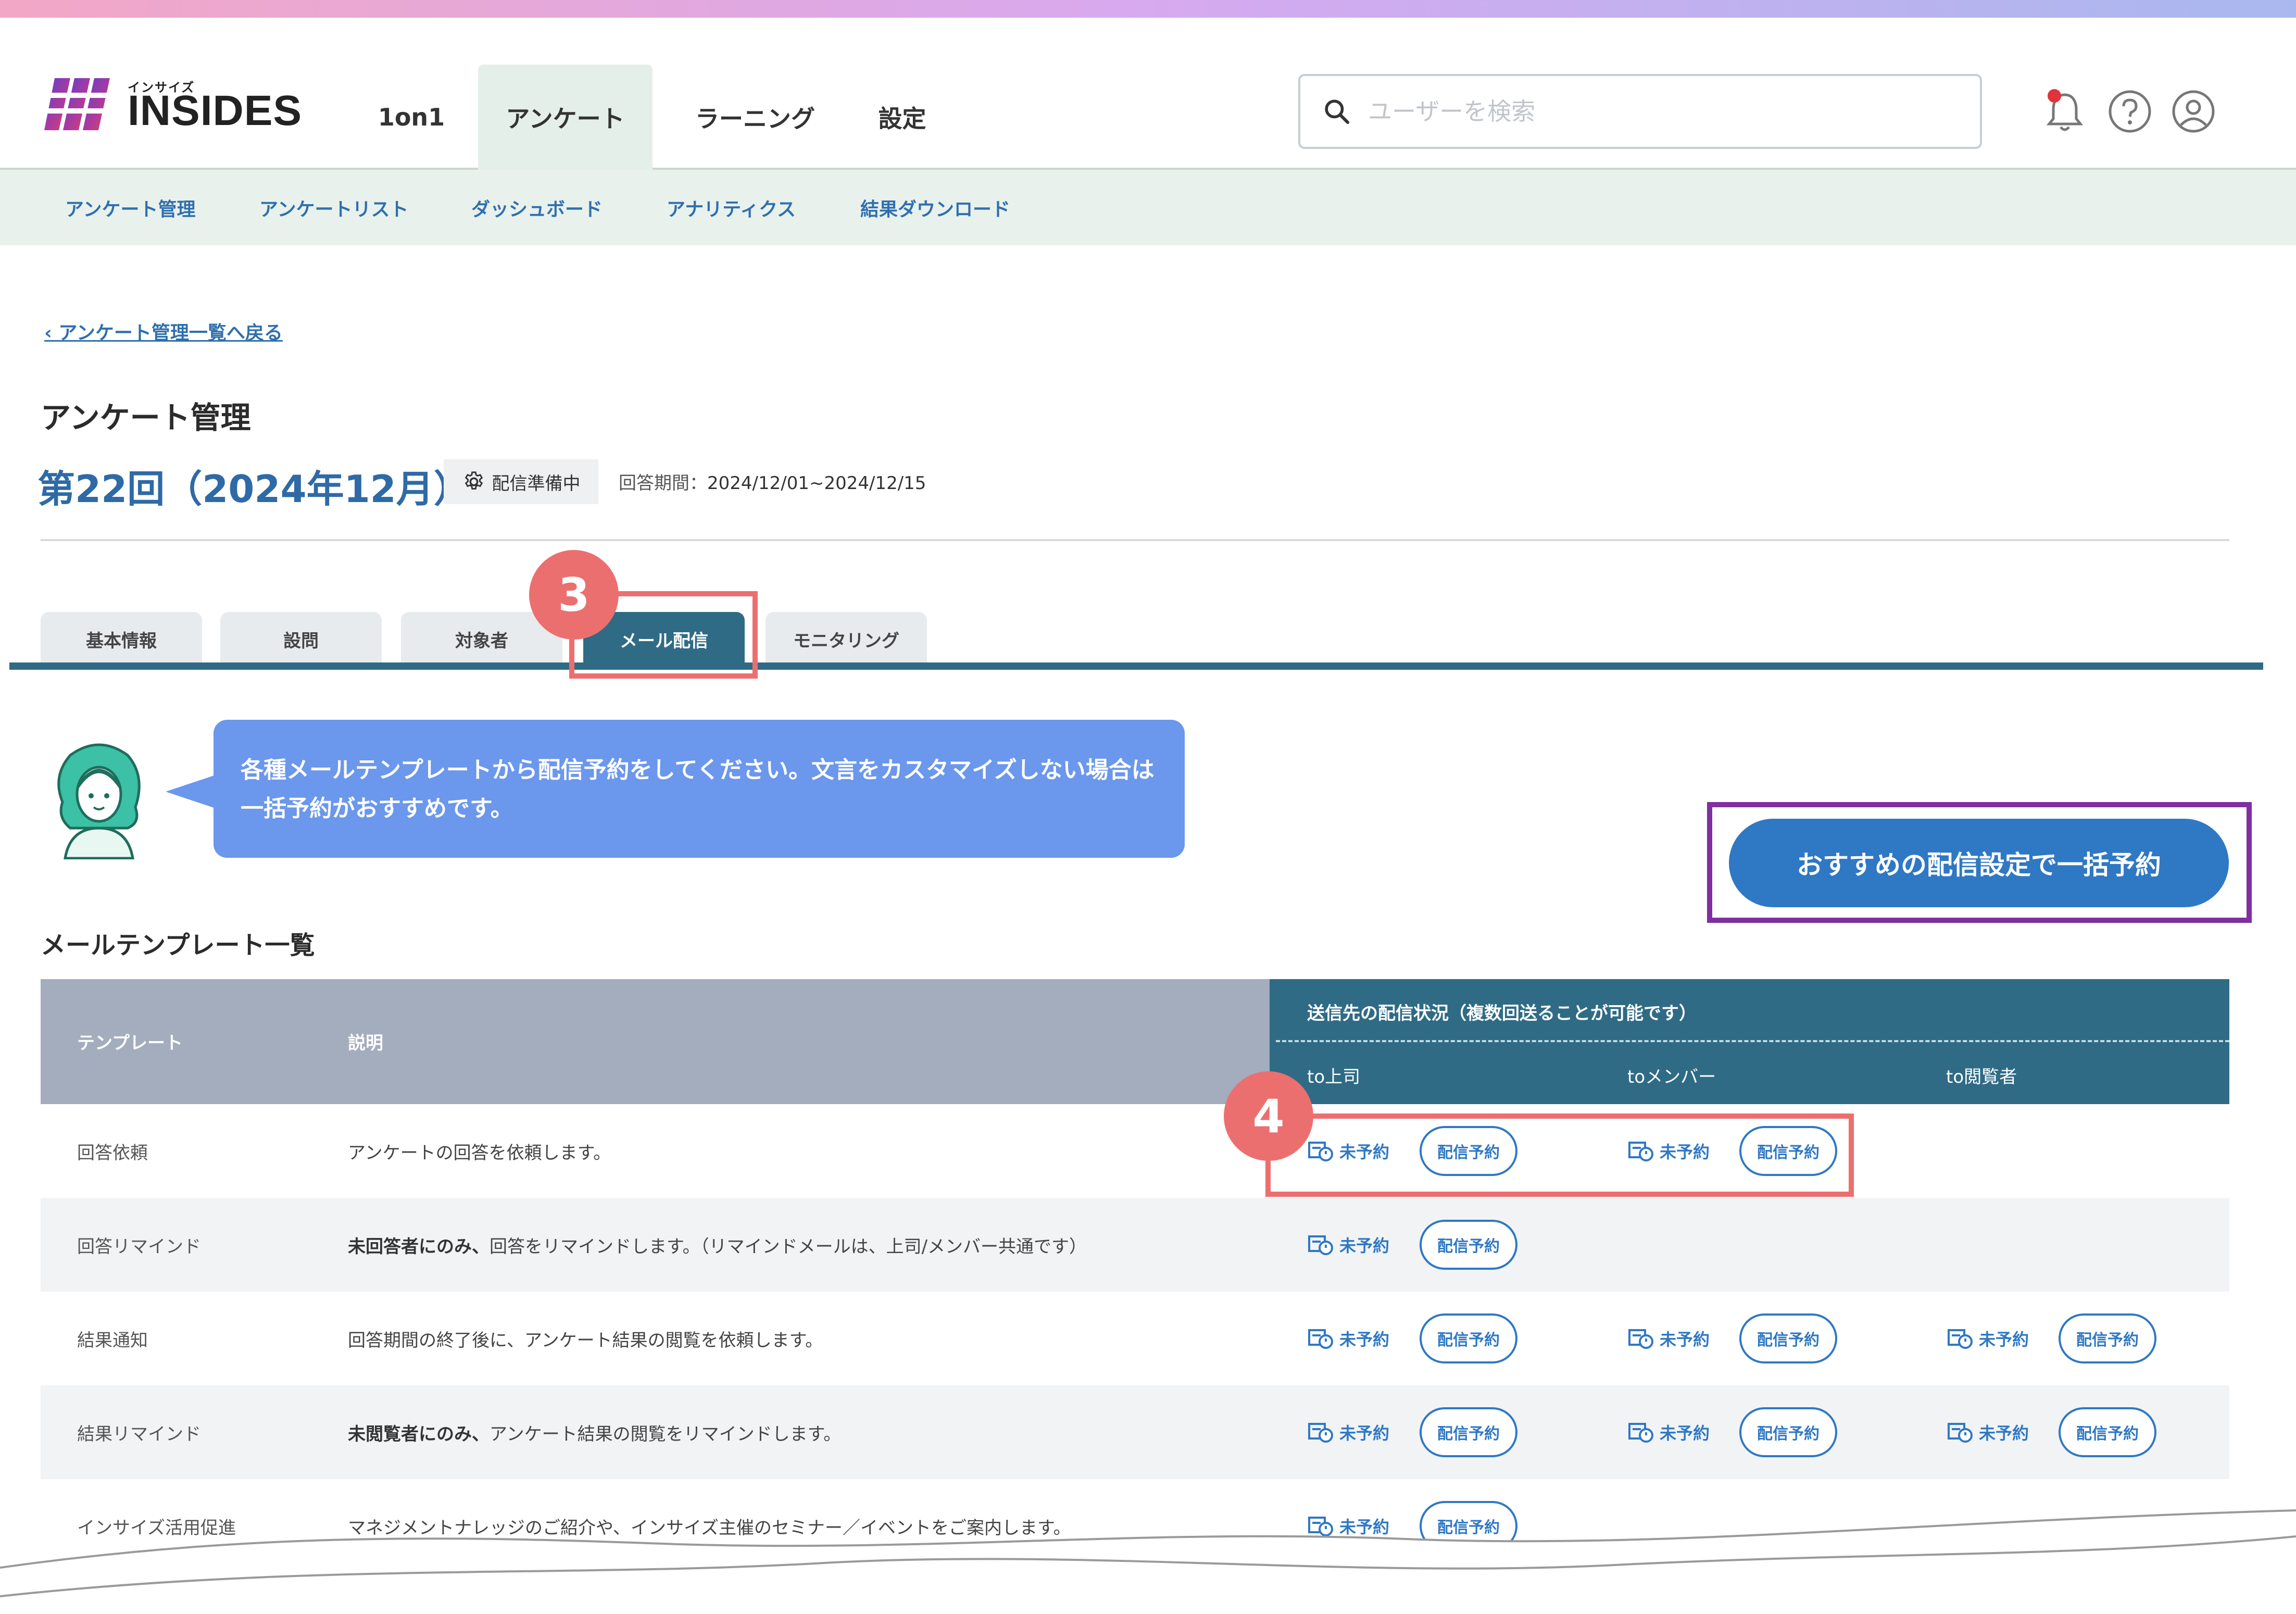 Image resolution: width=2296 pixels, height=1614 pixels. I want to click on top-gradient-bar, so click(1148, 9).